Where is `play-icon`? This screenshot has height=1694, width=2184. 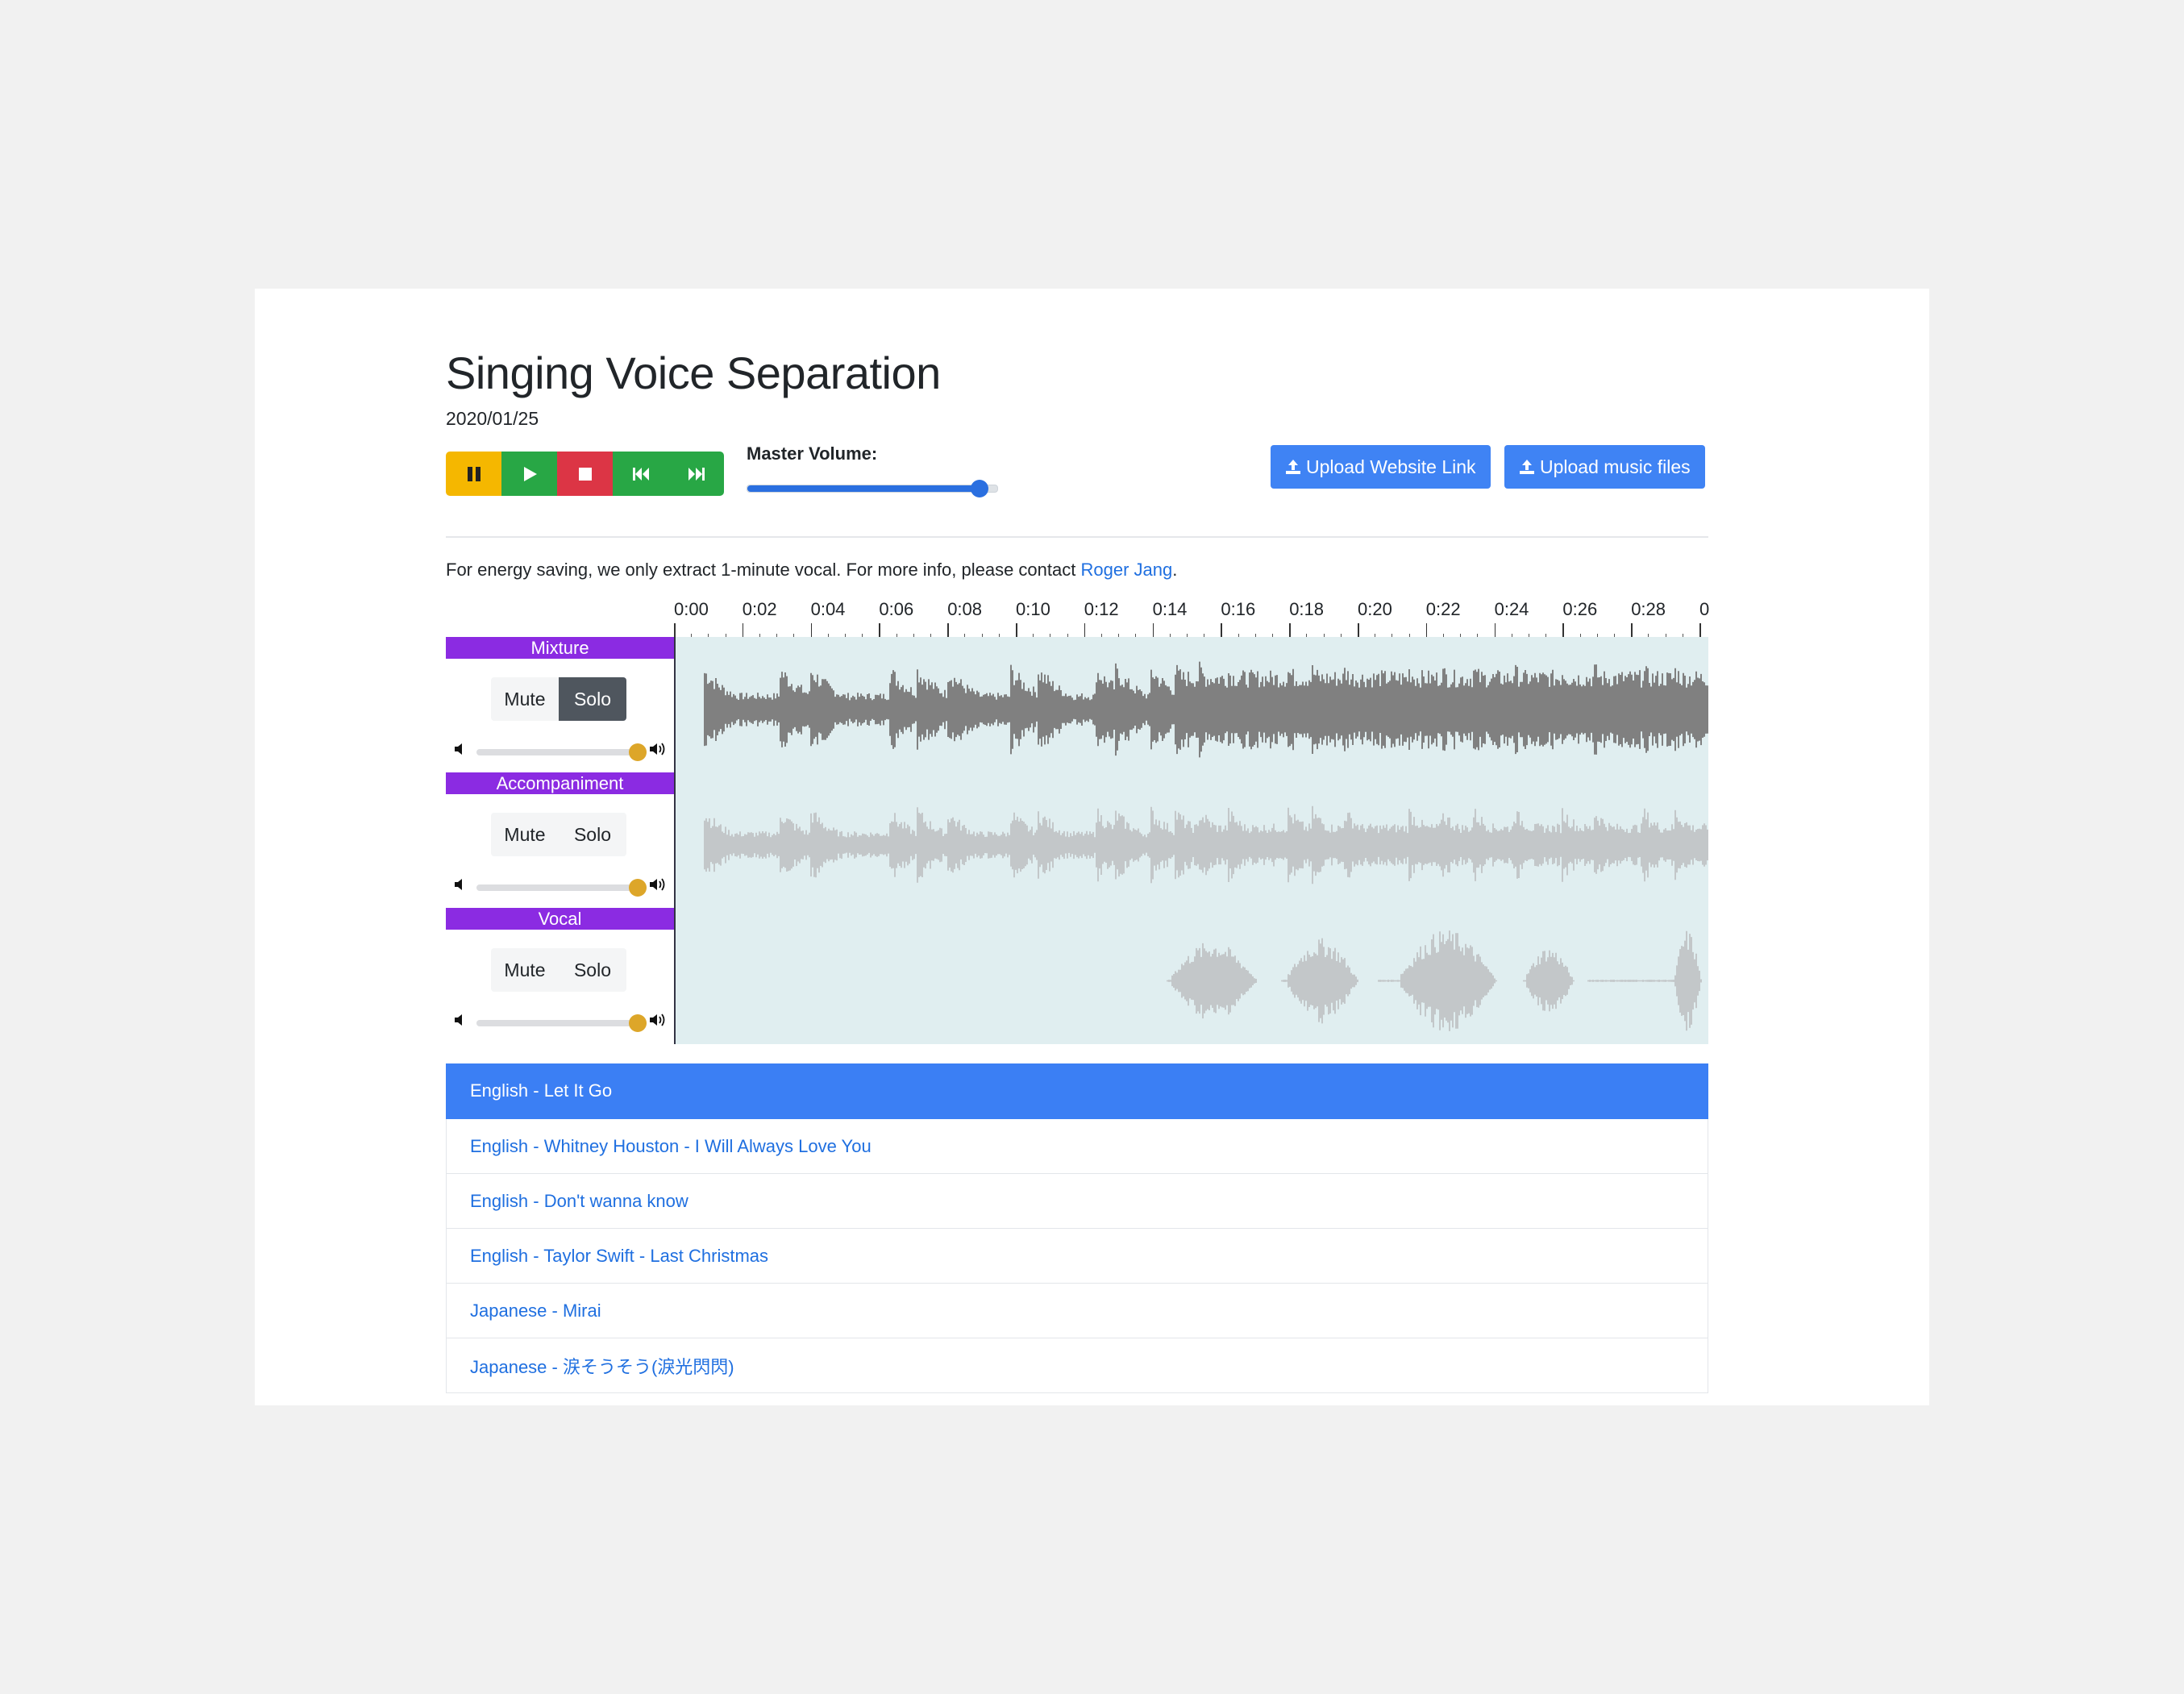 play-icon is located at coordinates (530, 473).